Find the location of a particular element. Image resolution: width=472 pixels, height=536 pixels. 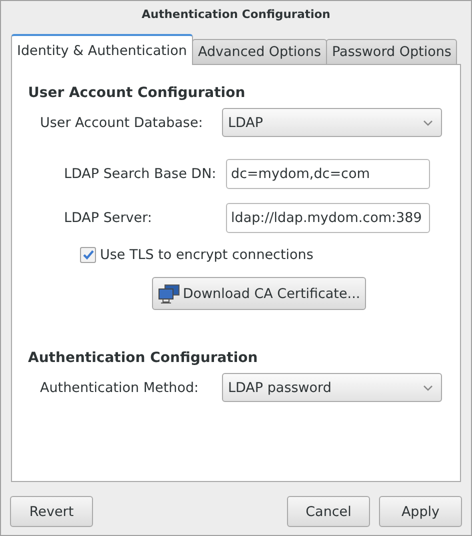

window-title: Authentication Configuration is located at coordinates (236, 14).